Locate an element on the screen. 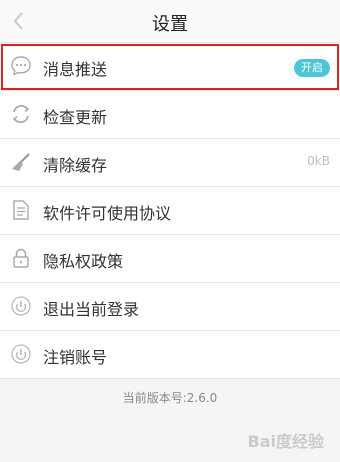  setting-push-notifications: 消息推送 开启 is located at coordinates (170, 67).